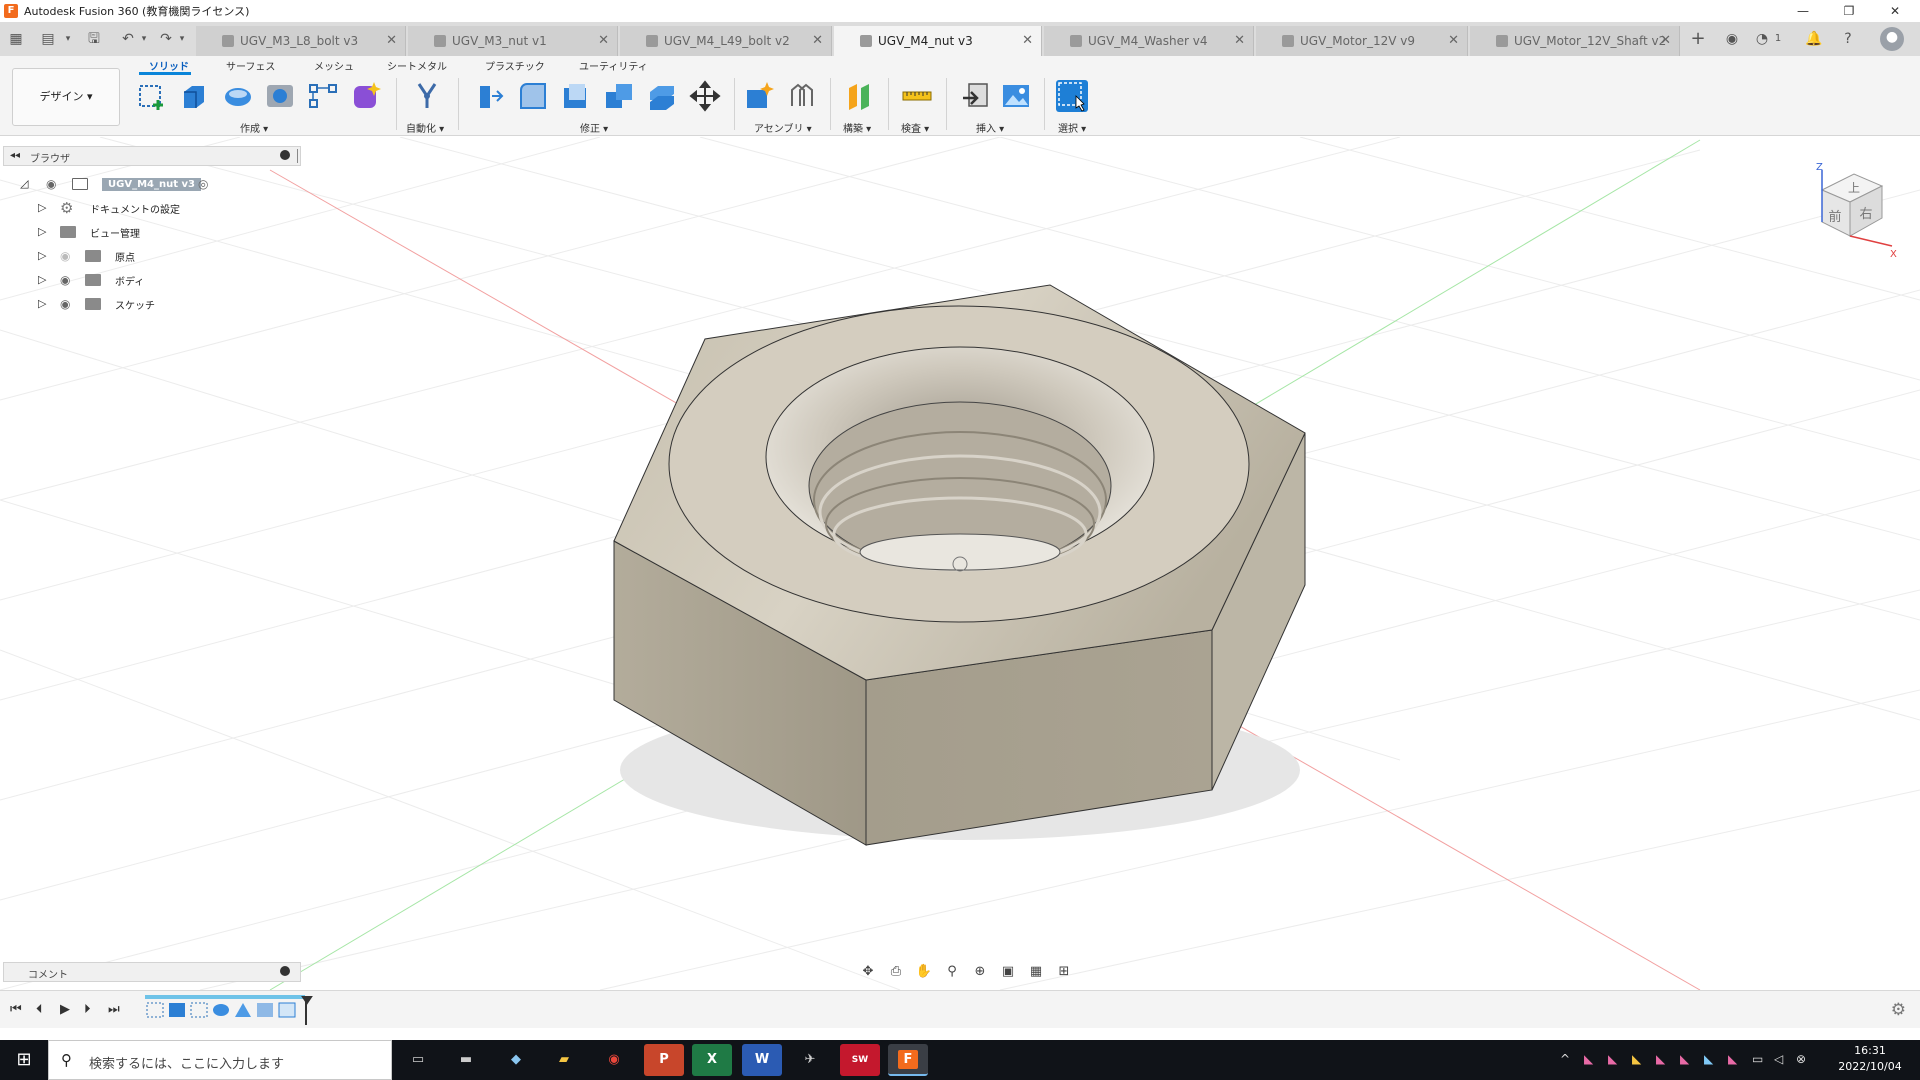 The height and width of the screenshot is (1080, 1920). What do you see at coordinates (664, 1060) in the screenshot?
I see `taskbar-app-powerpoint: P` at bounding box center [664, 1060].